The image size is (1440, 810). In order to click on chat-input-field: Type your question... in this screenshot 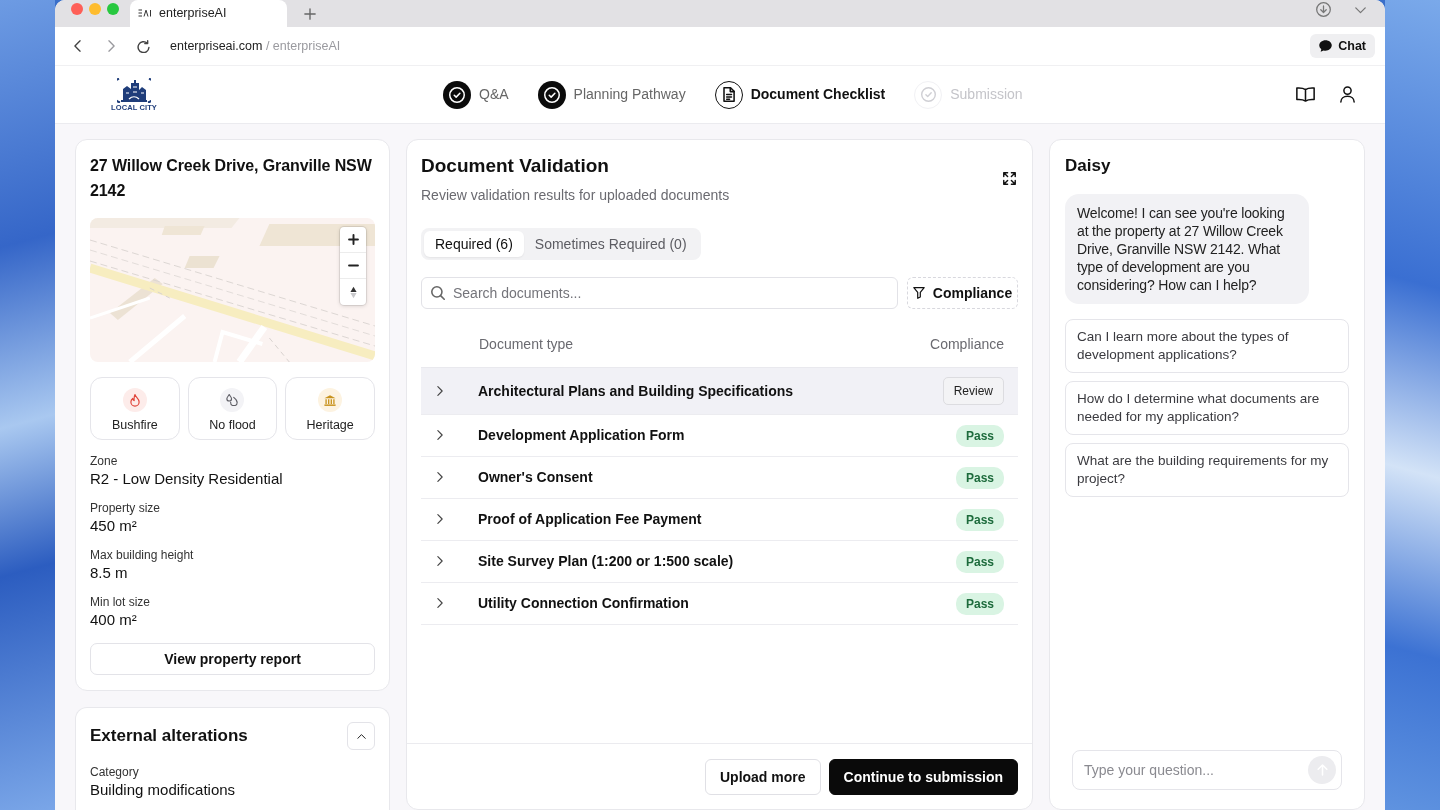, I will do `click(1207, 770)`.